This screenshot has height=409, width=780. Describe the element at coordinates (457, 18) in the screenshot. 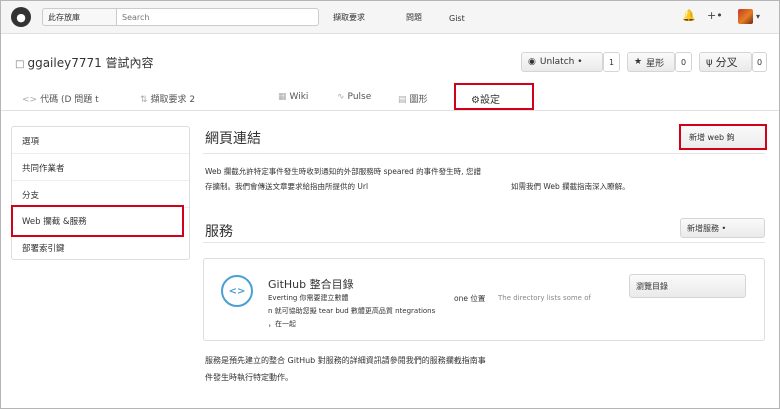

I see `nav-gist: Gist` at that location.